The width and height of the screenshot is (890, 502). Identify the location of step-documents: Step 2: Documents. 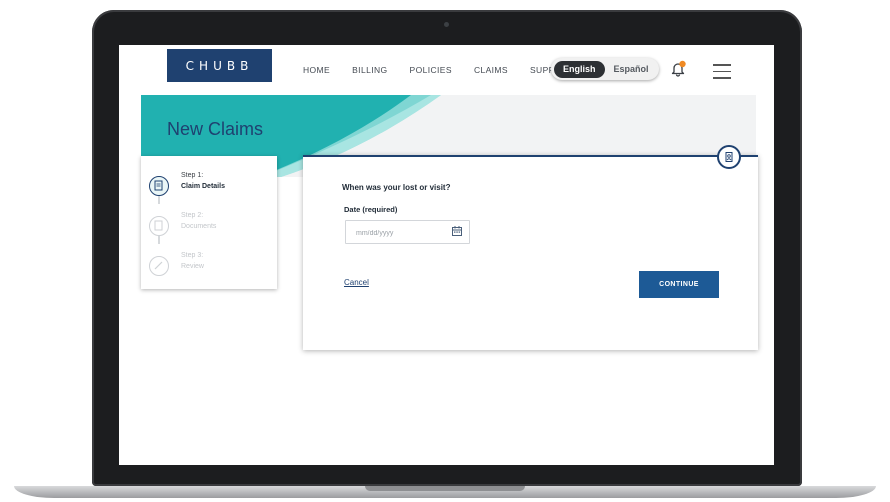
(209, 224).